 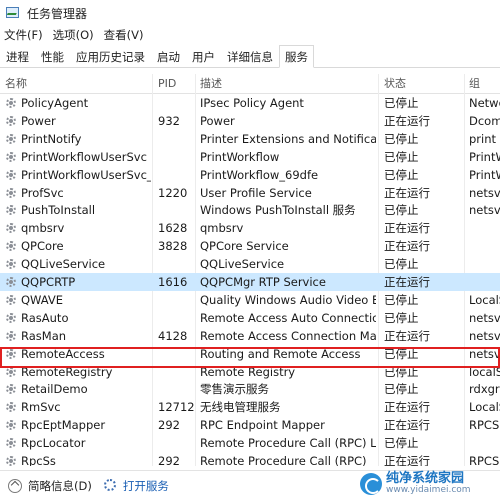 I want to click on cell-description: Remote Procedure Call (RPC), so click(x=283, y=460).